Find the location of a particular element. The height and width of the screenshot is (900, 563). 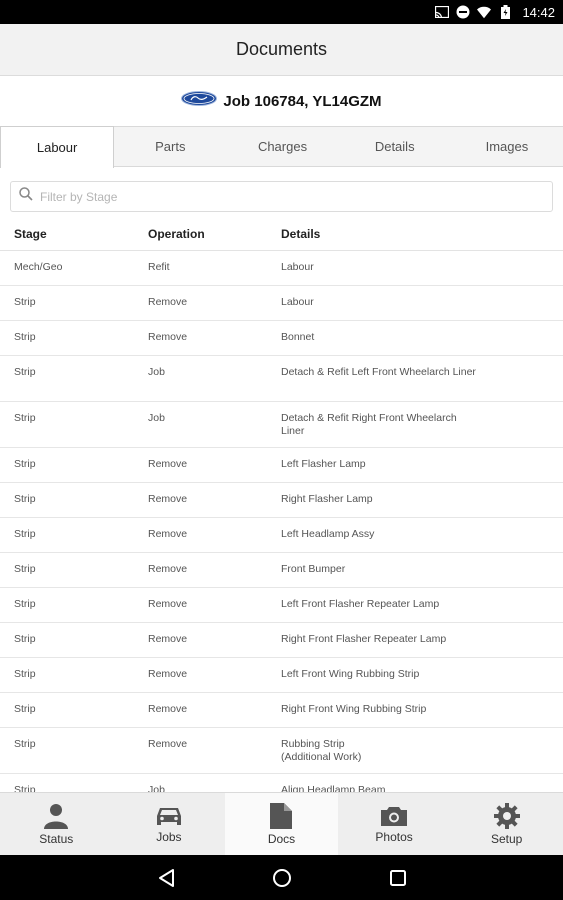

job-title: Job 106784, YL14GZM is located at coordinates (302, 101).